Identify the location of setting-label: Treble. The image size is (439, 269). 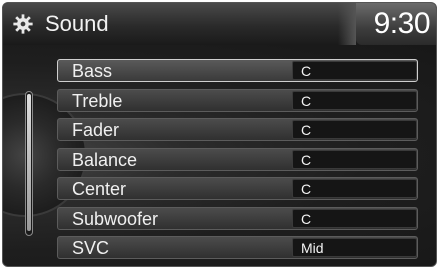
(97, 101).